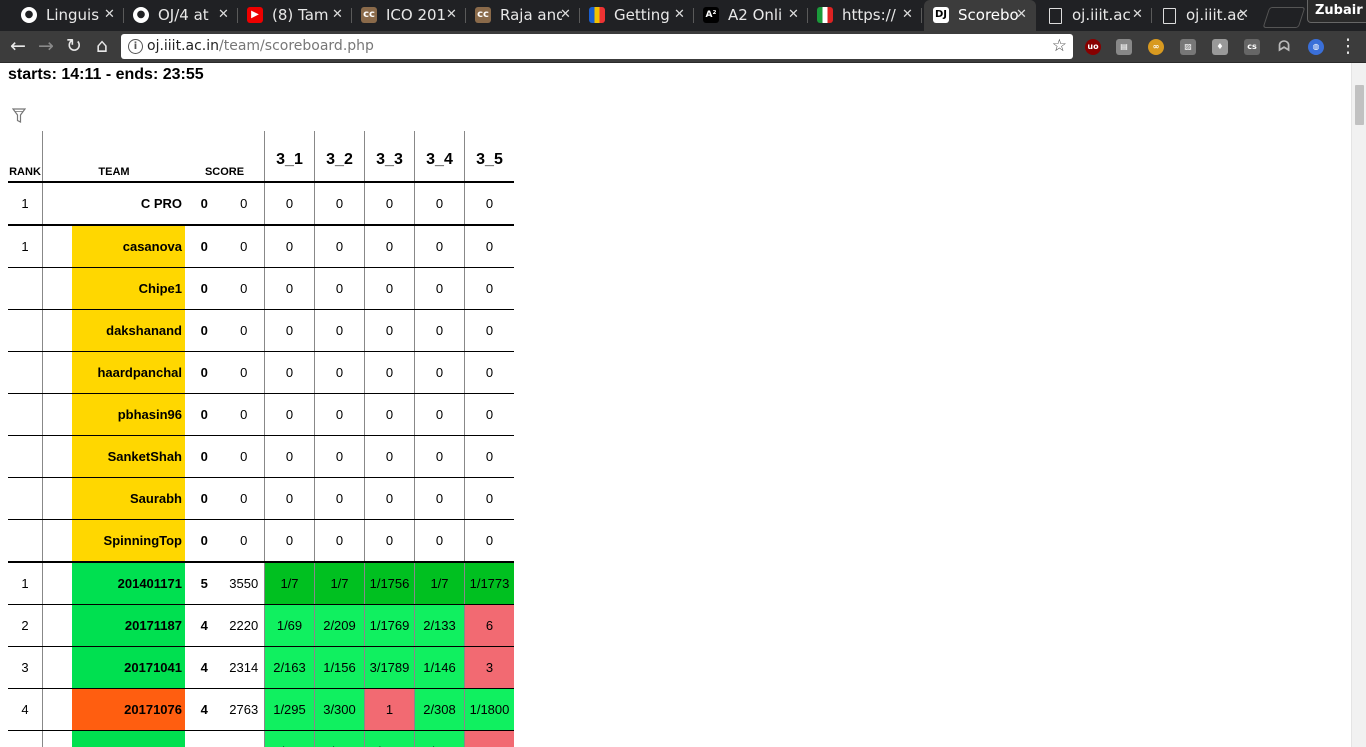 This screenshot has width=1366, height=747. What do you see at coordinates (128, 738) in the screenshot?
I see `team-name: 20171007` at bounding box center [128, 738].